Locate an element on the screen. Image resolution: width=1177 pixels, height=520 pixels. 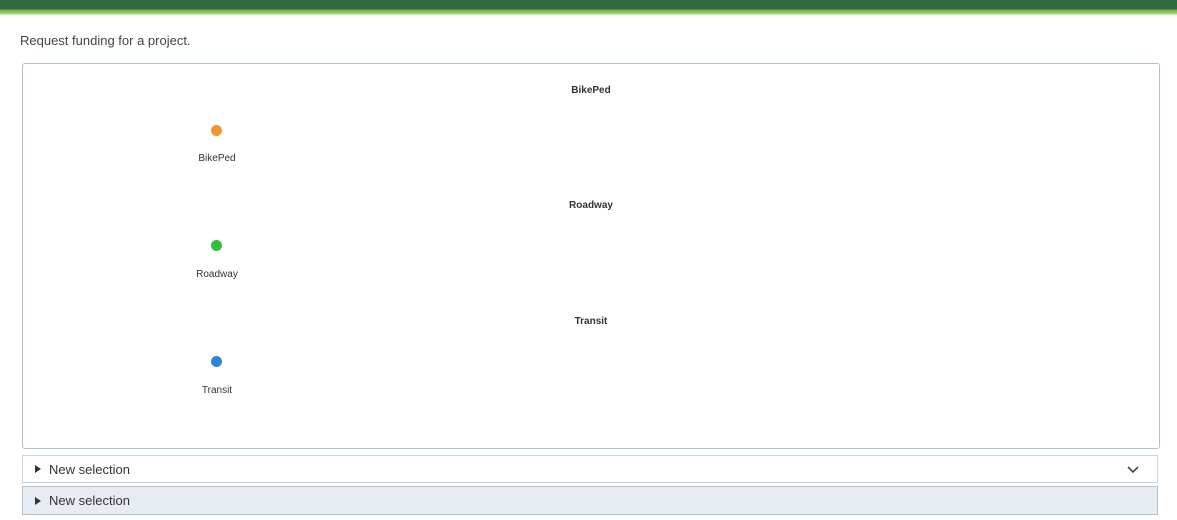
transit-marker-icon is located at coordinates (216, 361).